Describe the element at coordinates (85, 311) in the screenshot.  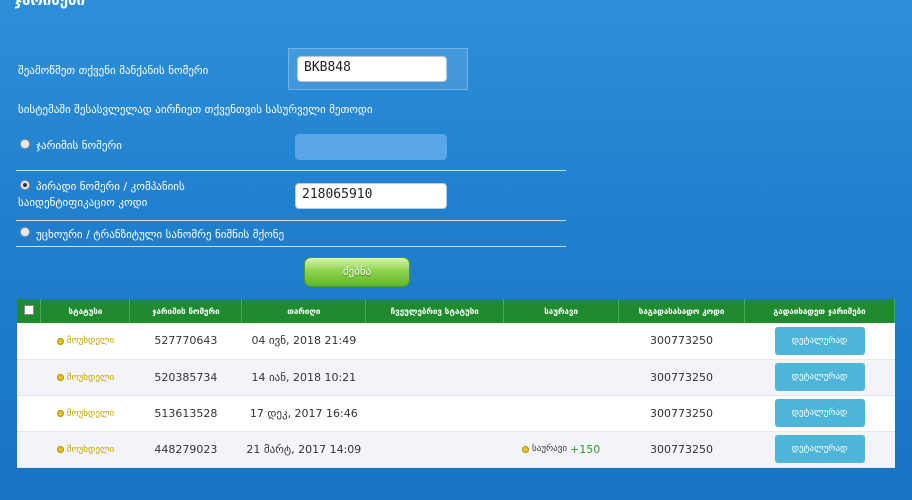
I see `col-status: სტატუსი` at that location.